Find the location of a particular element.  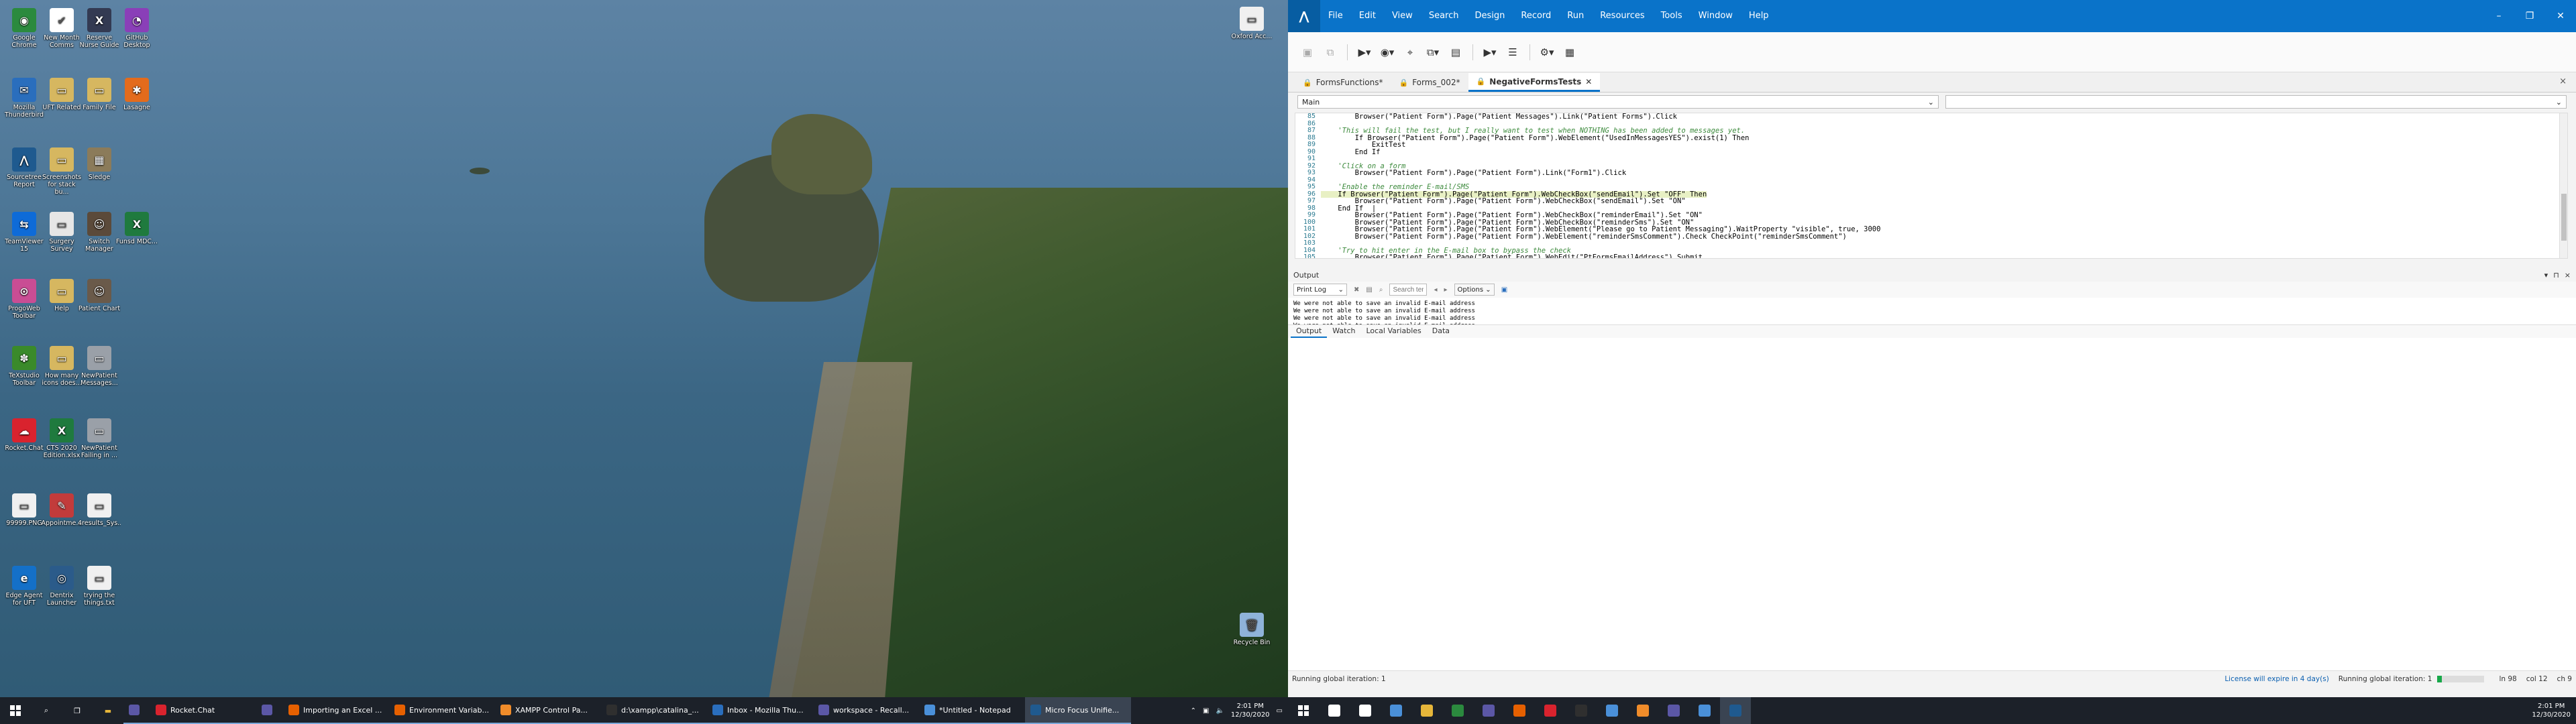

list-icon: ☰ is located at coordinates (1513, 52).